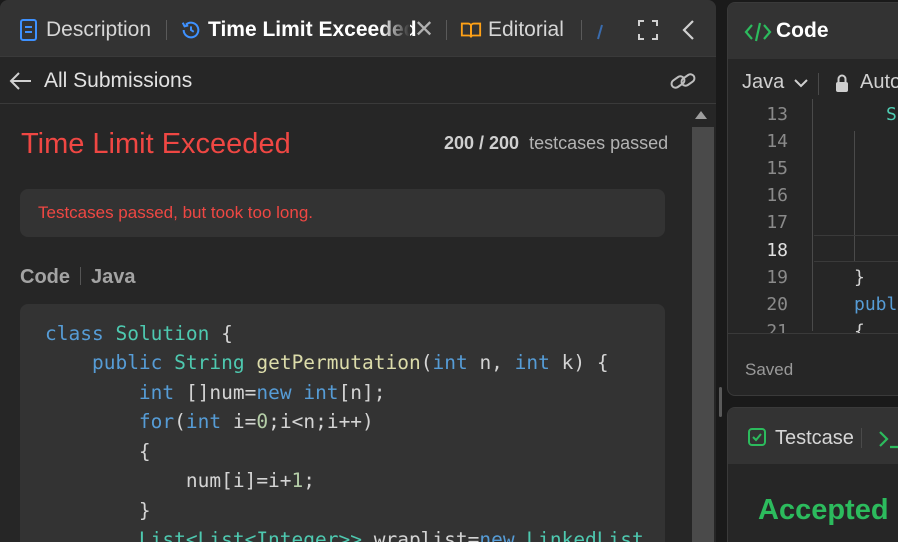  What do you see at coordinates (823, 510) in the screenshot?
I see `test-result-status: Accepted` at bounding box center [823, 510].